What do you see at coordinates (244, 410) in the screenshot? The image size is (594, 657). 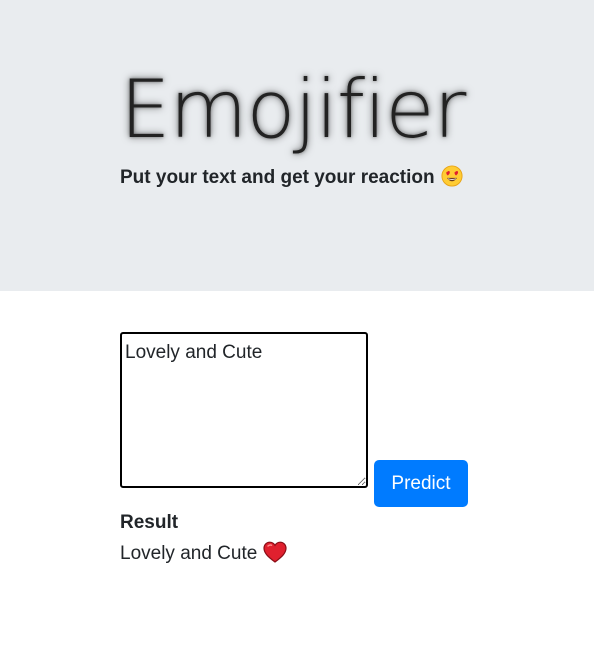 I see `text-input: Lovely and Cute` at bounding box center [244, 410].